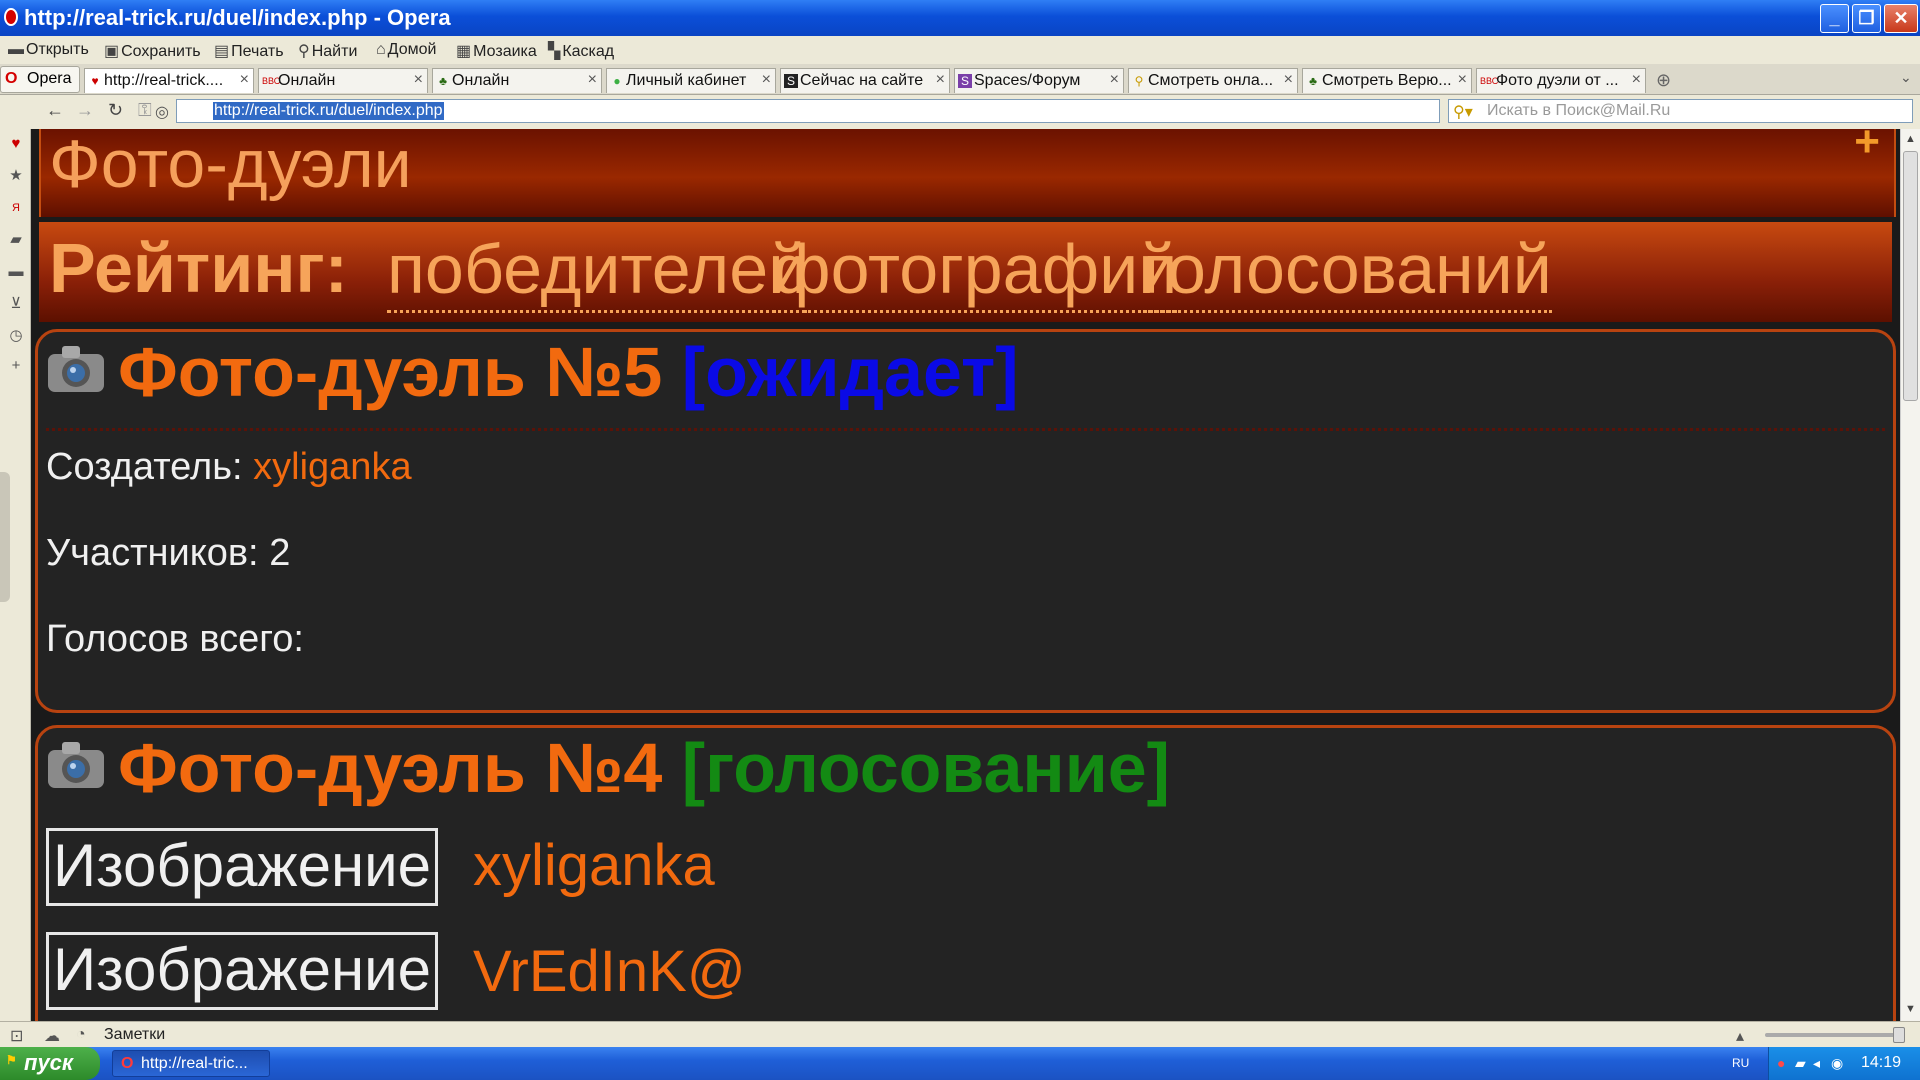 This screenshot has height=1080, width=1920. Describe the element at coordinates (112, 51) in the screenshot. I see `disk-icon: ▣` at that location.